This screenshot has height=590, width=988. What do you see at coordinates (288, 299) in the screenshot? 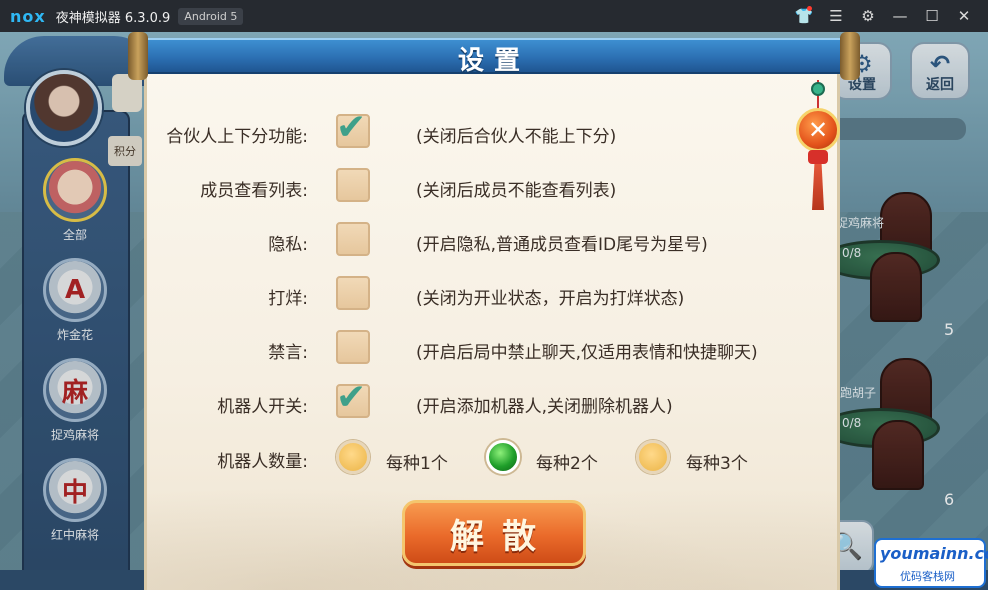
I see `closed-label: 打烊:` at bounding box center [288, 299].